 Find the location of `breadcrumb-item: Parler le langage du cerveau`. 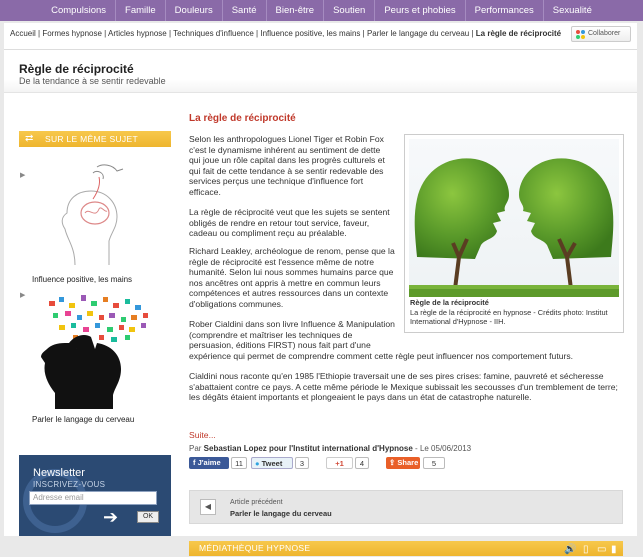

breadcrumb-item: Parler le langage du cerveau is located at coordinates (418, 33).